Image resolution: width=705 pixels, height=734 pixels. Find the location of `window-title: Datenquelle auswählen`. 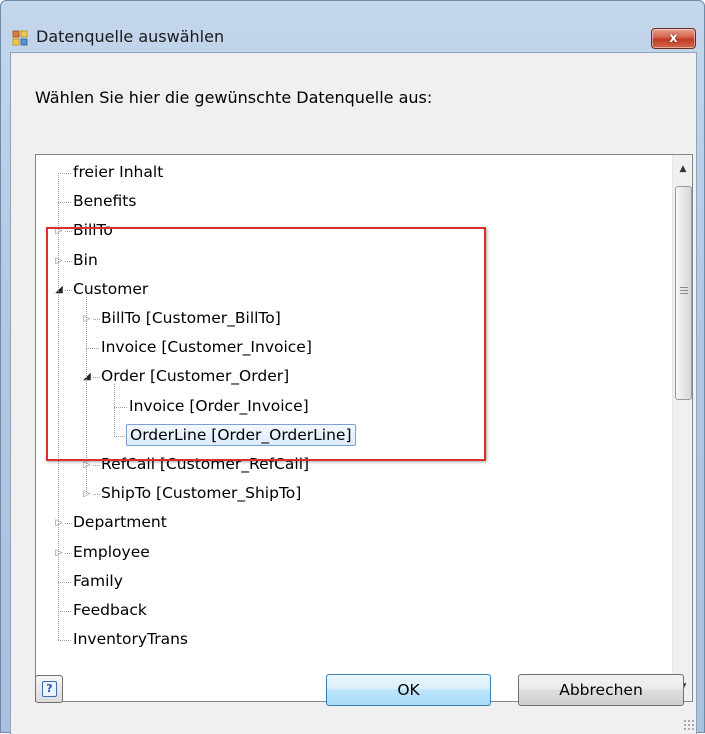

window-title: Datenquelle auswählen is located at coordinates (130, 36).